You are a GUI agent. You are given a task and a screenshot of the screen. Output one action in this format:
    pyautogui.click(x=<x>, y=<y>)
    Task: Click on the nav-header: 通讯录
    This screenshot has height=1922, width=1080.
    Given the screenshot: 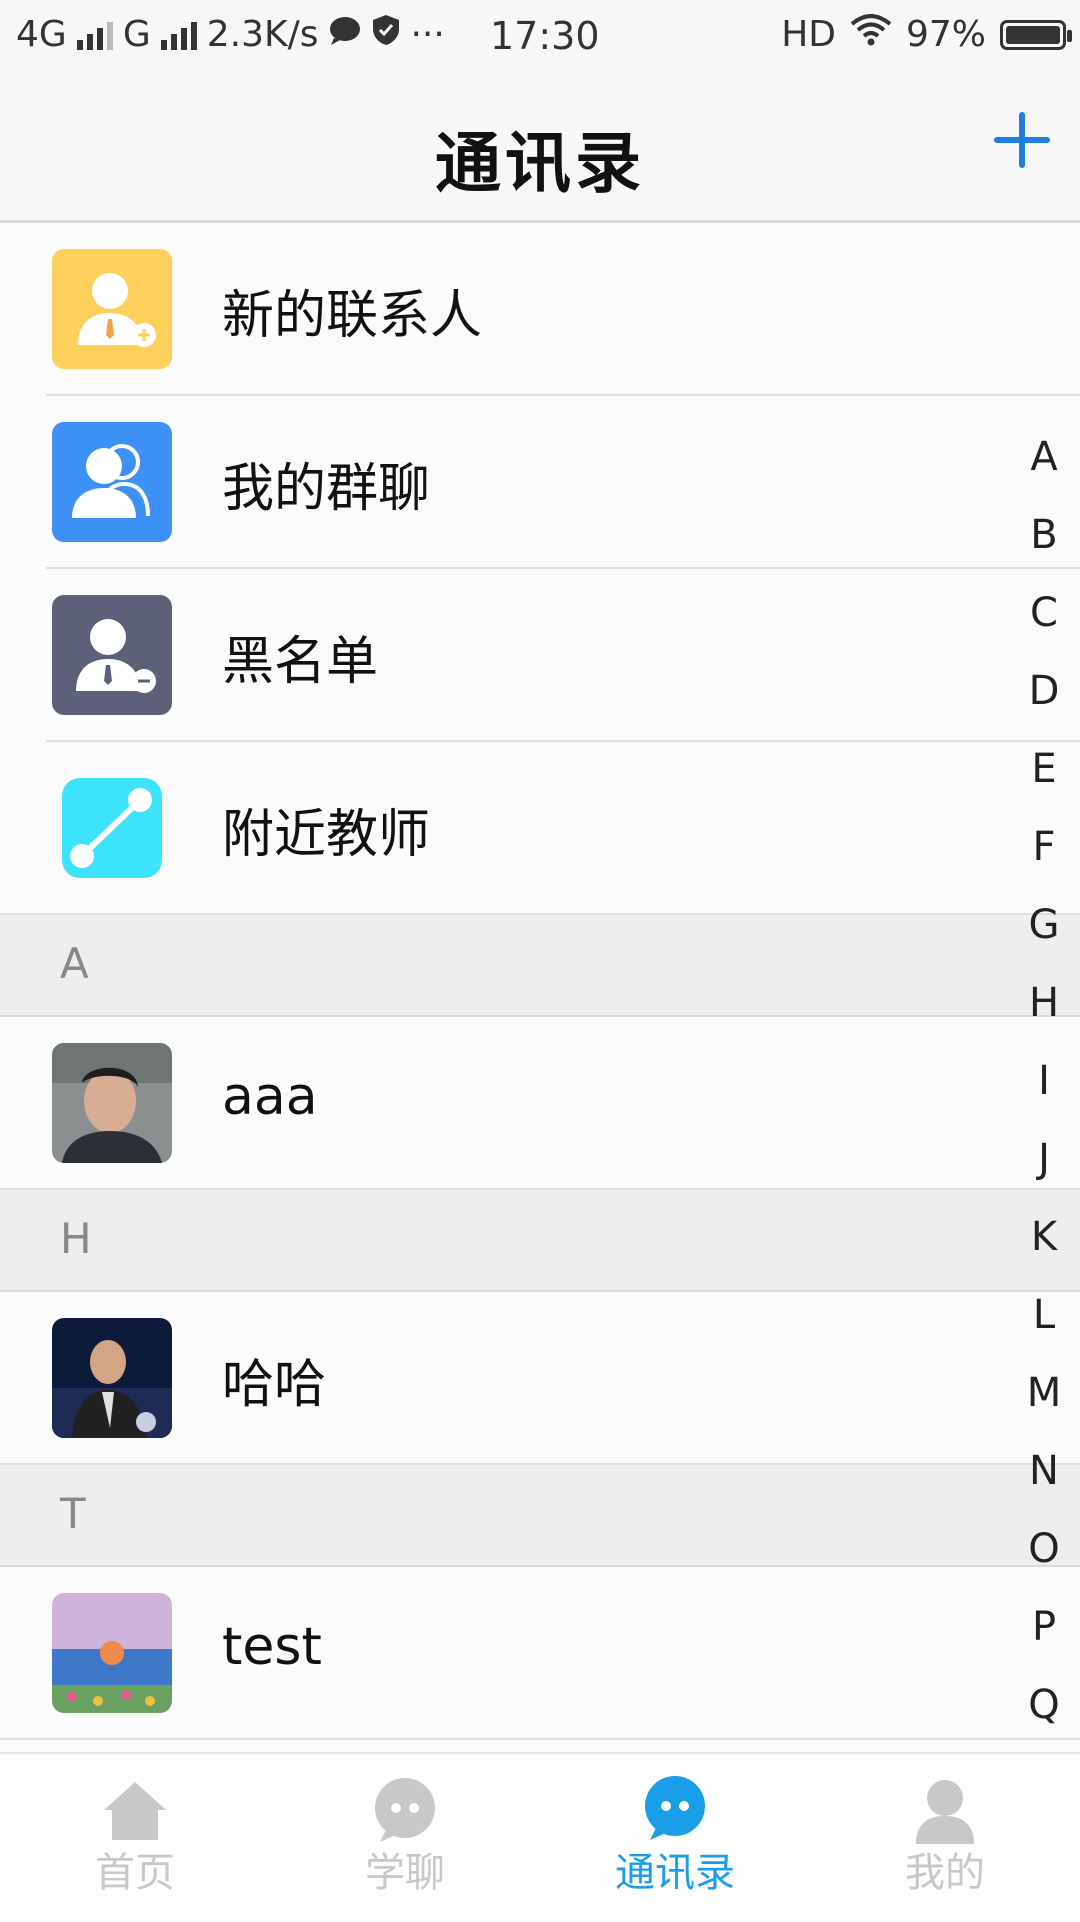 What is the action you would take?
    pyautogui.click(x=540, y=149)
    